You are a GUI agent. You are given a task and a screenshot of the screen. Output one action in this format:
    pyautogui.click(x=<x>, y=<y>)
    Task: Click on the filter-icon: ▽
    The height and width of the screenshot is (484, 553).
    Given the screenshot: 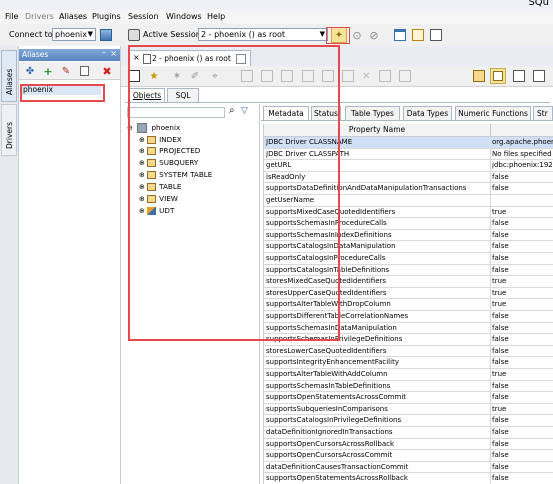 What is the action you would take?
    pyautogui.click(x=244, y=111)
    